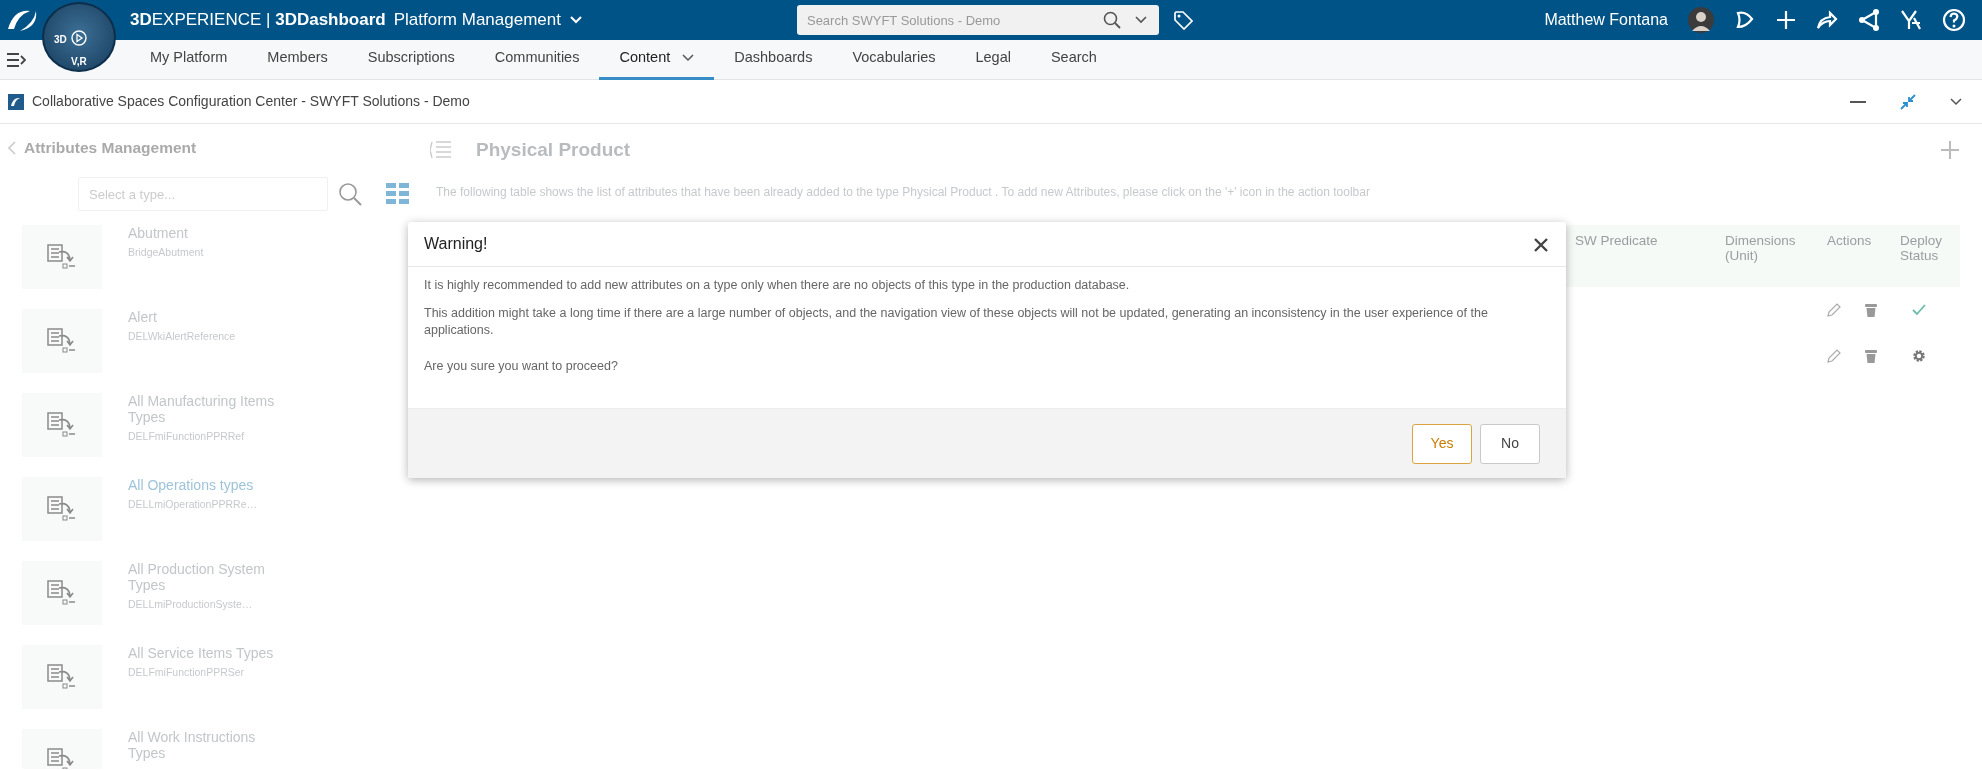 The height and width of the screenshot is (770, 1982). I want to click on grid-view-icon, so click(398, 194).